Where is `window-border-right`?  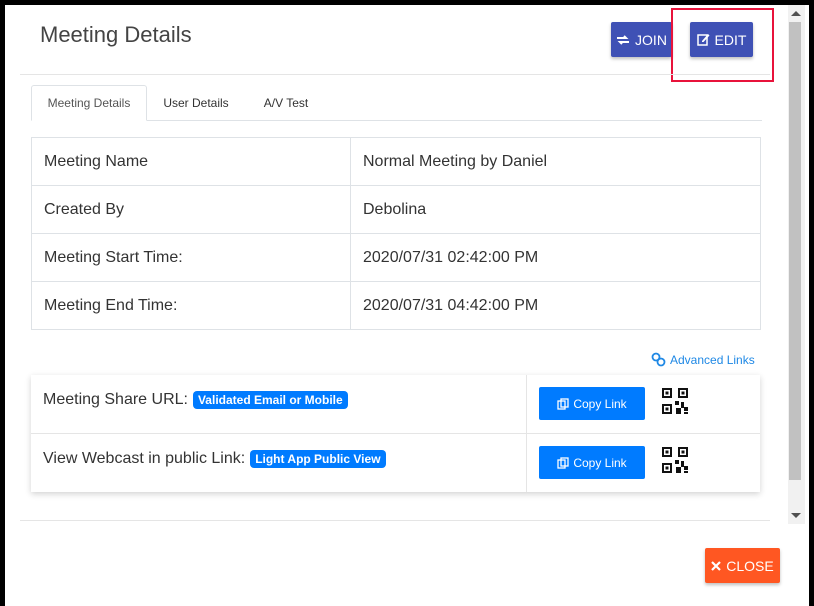 window-border-right is located at coordinates (811, 303).